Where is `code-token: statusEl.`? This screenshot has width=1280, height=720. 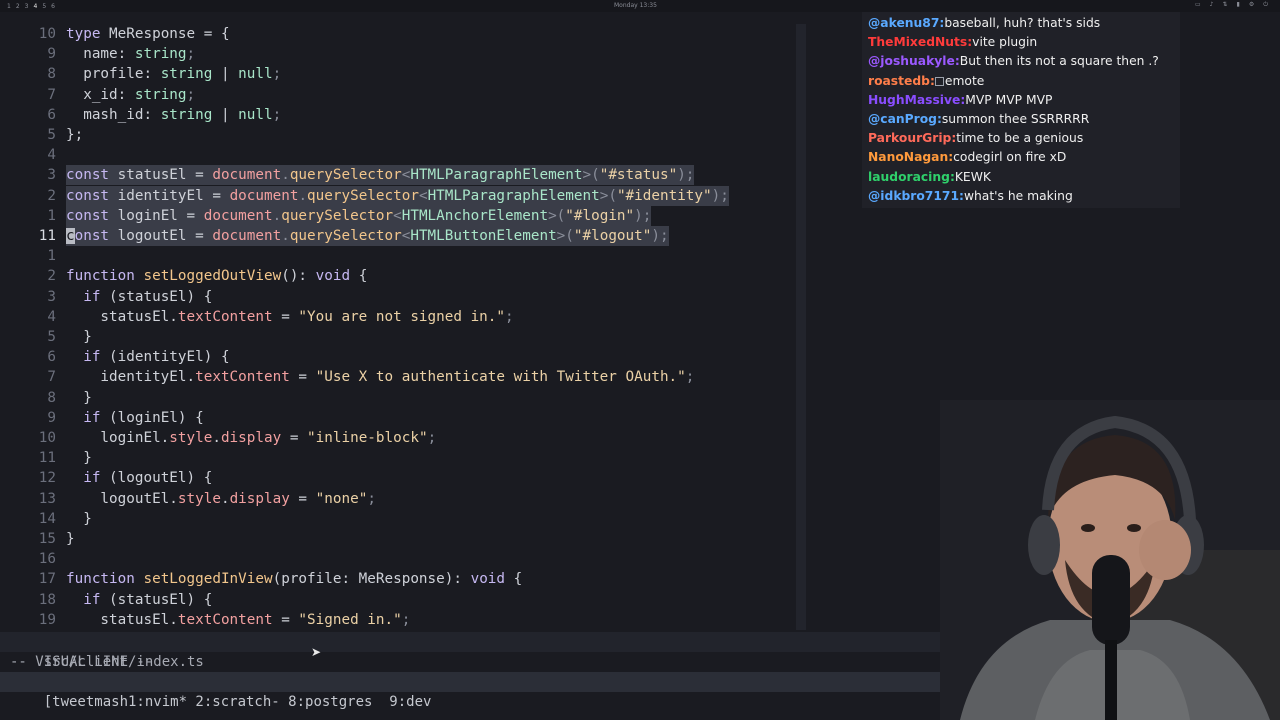 code-token: statusEl. is located at coordinates (122, 619).